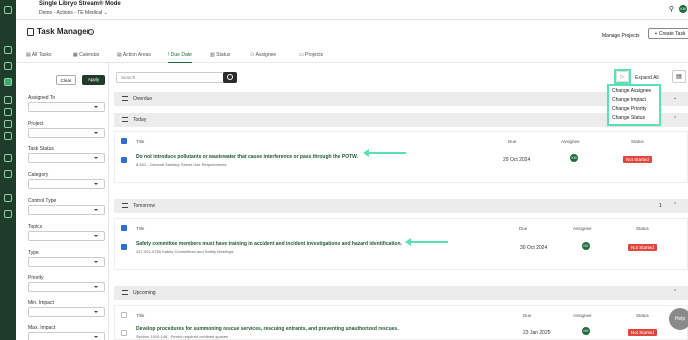 The image size is (688, 340). What do you see at coordinates (668, 33) in the screenshot?
I see `create-task-button: + Create Task` at bounding box center [668, 33].